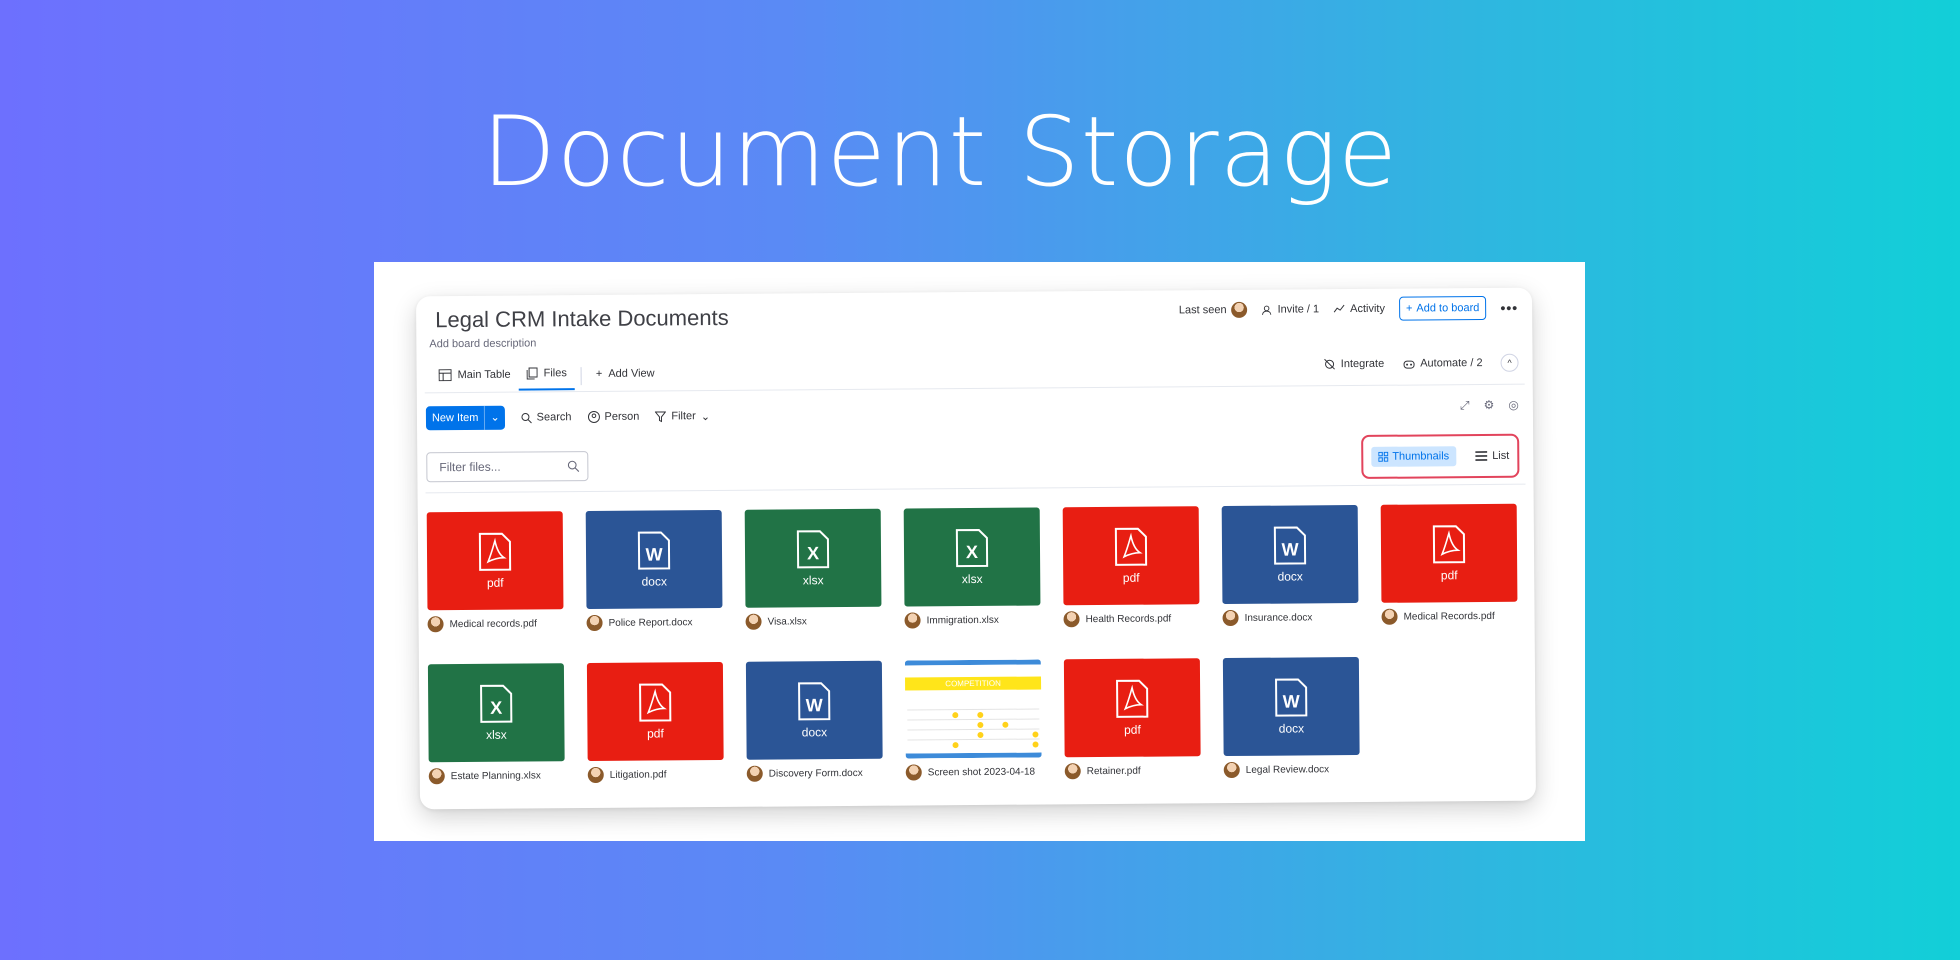 This screenshot has width=1960, height=960. What do you see at coordinates (787, 621) in the screenshot?
I see `file-name: Visa.xlsx` at bounding box center [787, 621].